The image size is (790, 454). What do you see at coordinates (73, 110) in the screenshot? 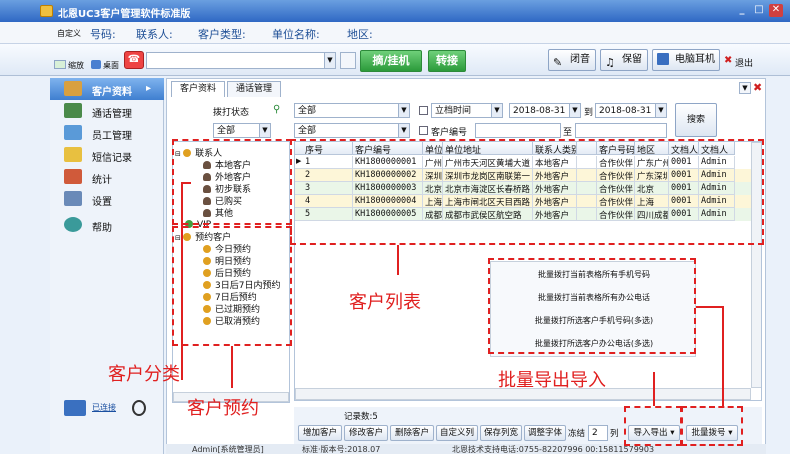
I see `call-icon` at bounding box center [73, 110].